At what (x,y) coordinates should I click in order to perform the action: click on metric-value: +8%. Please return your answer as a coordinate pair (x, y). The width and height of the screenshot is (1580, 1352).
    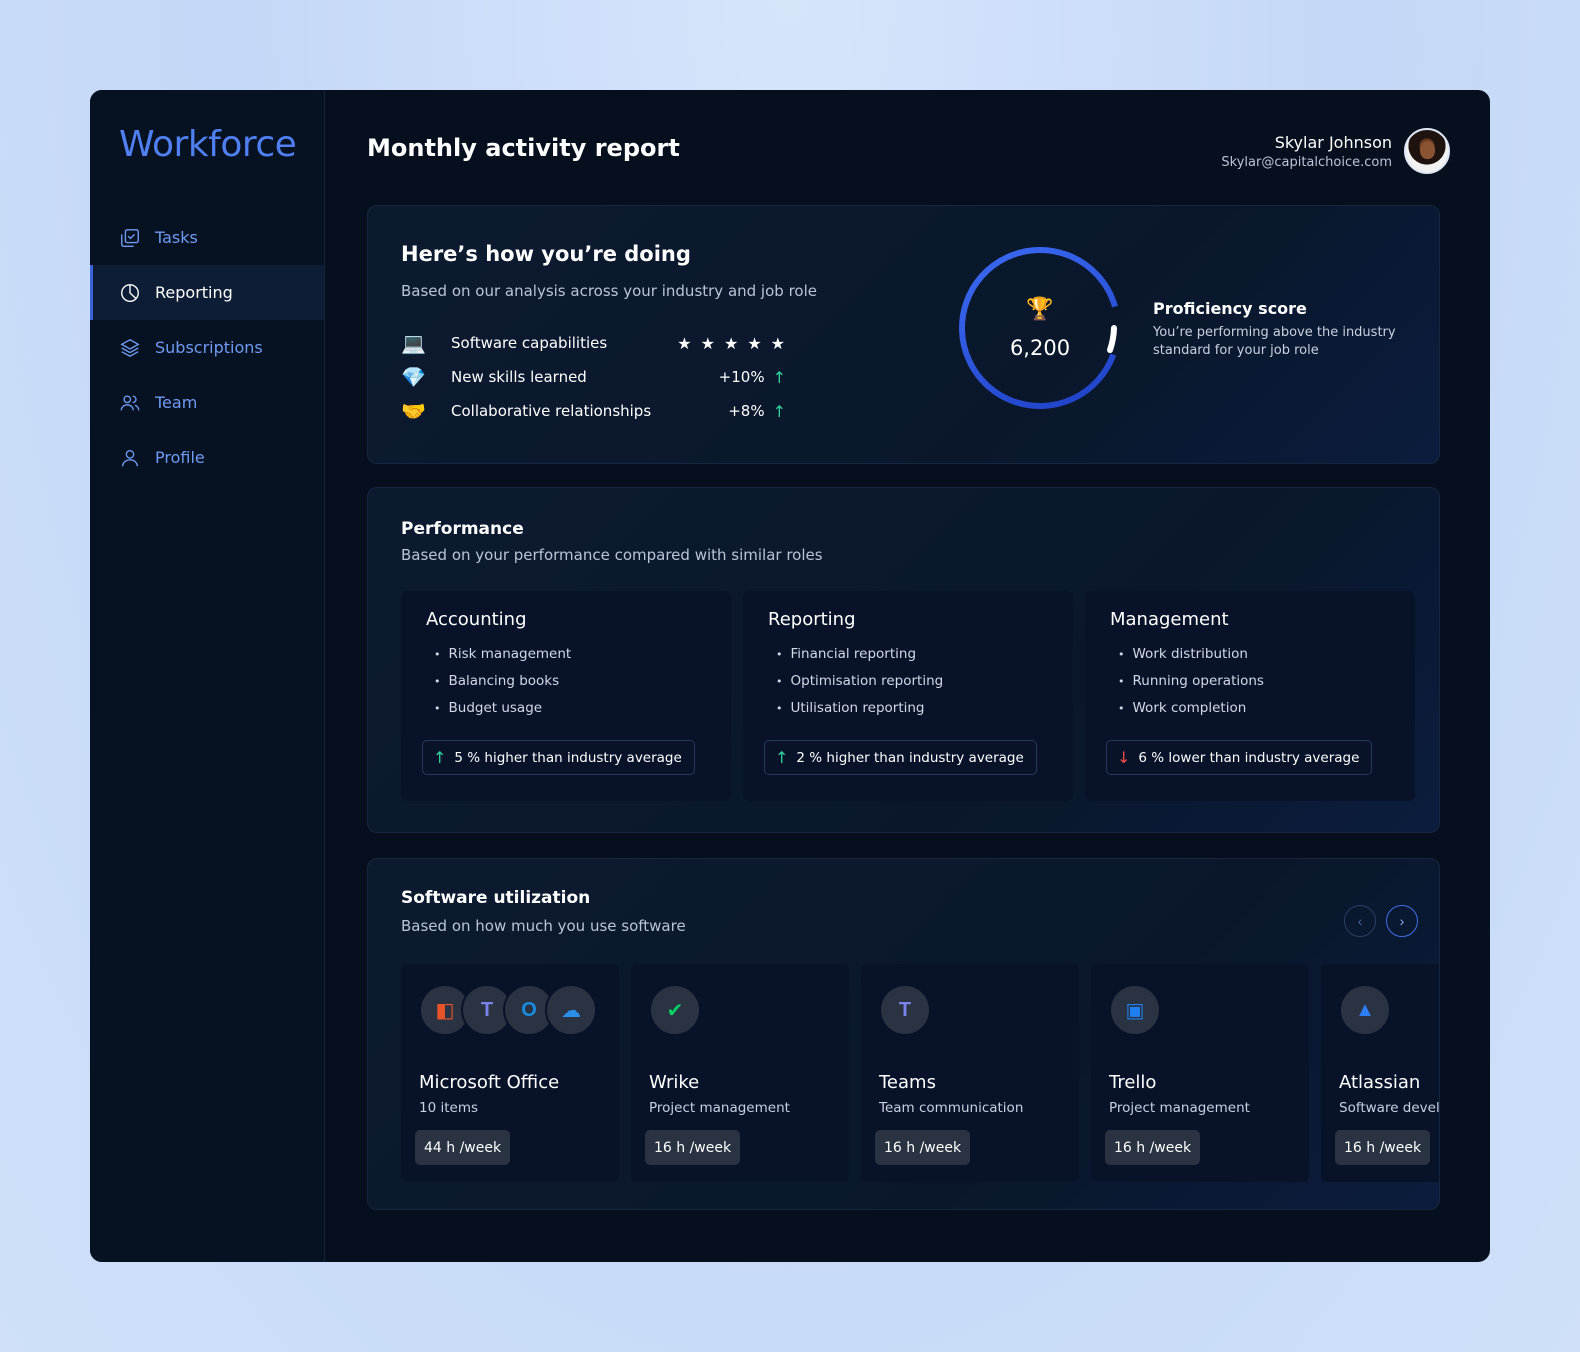
    Looking at the image, I should click on (746, 411).